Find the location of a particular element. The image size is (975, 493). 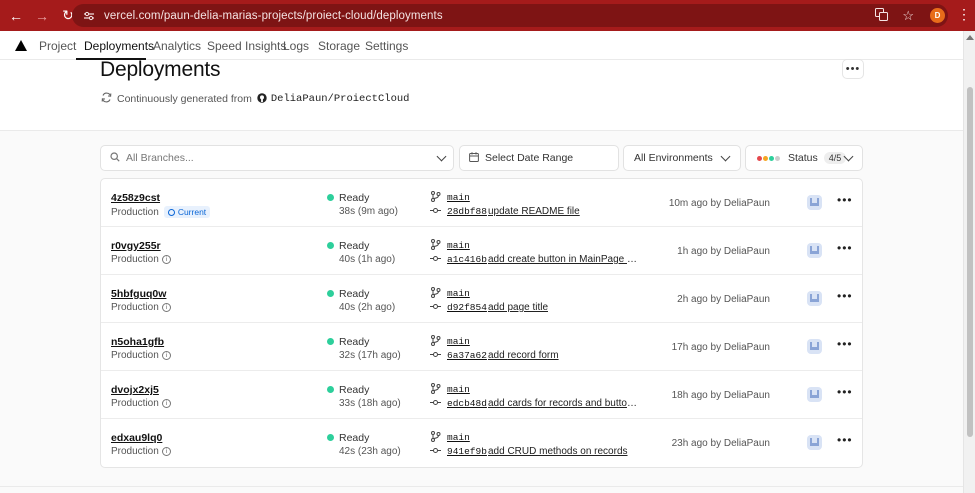

commit-message: add CRUD methods on records is located at coordinates (558, 451).